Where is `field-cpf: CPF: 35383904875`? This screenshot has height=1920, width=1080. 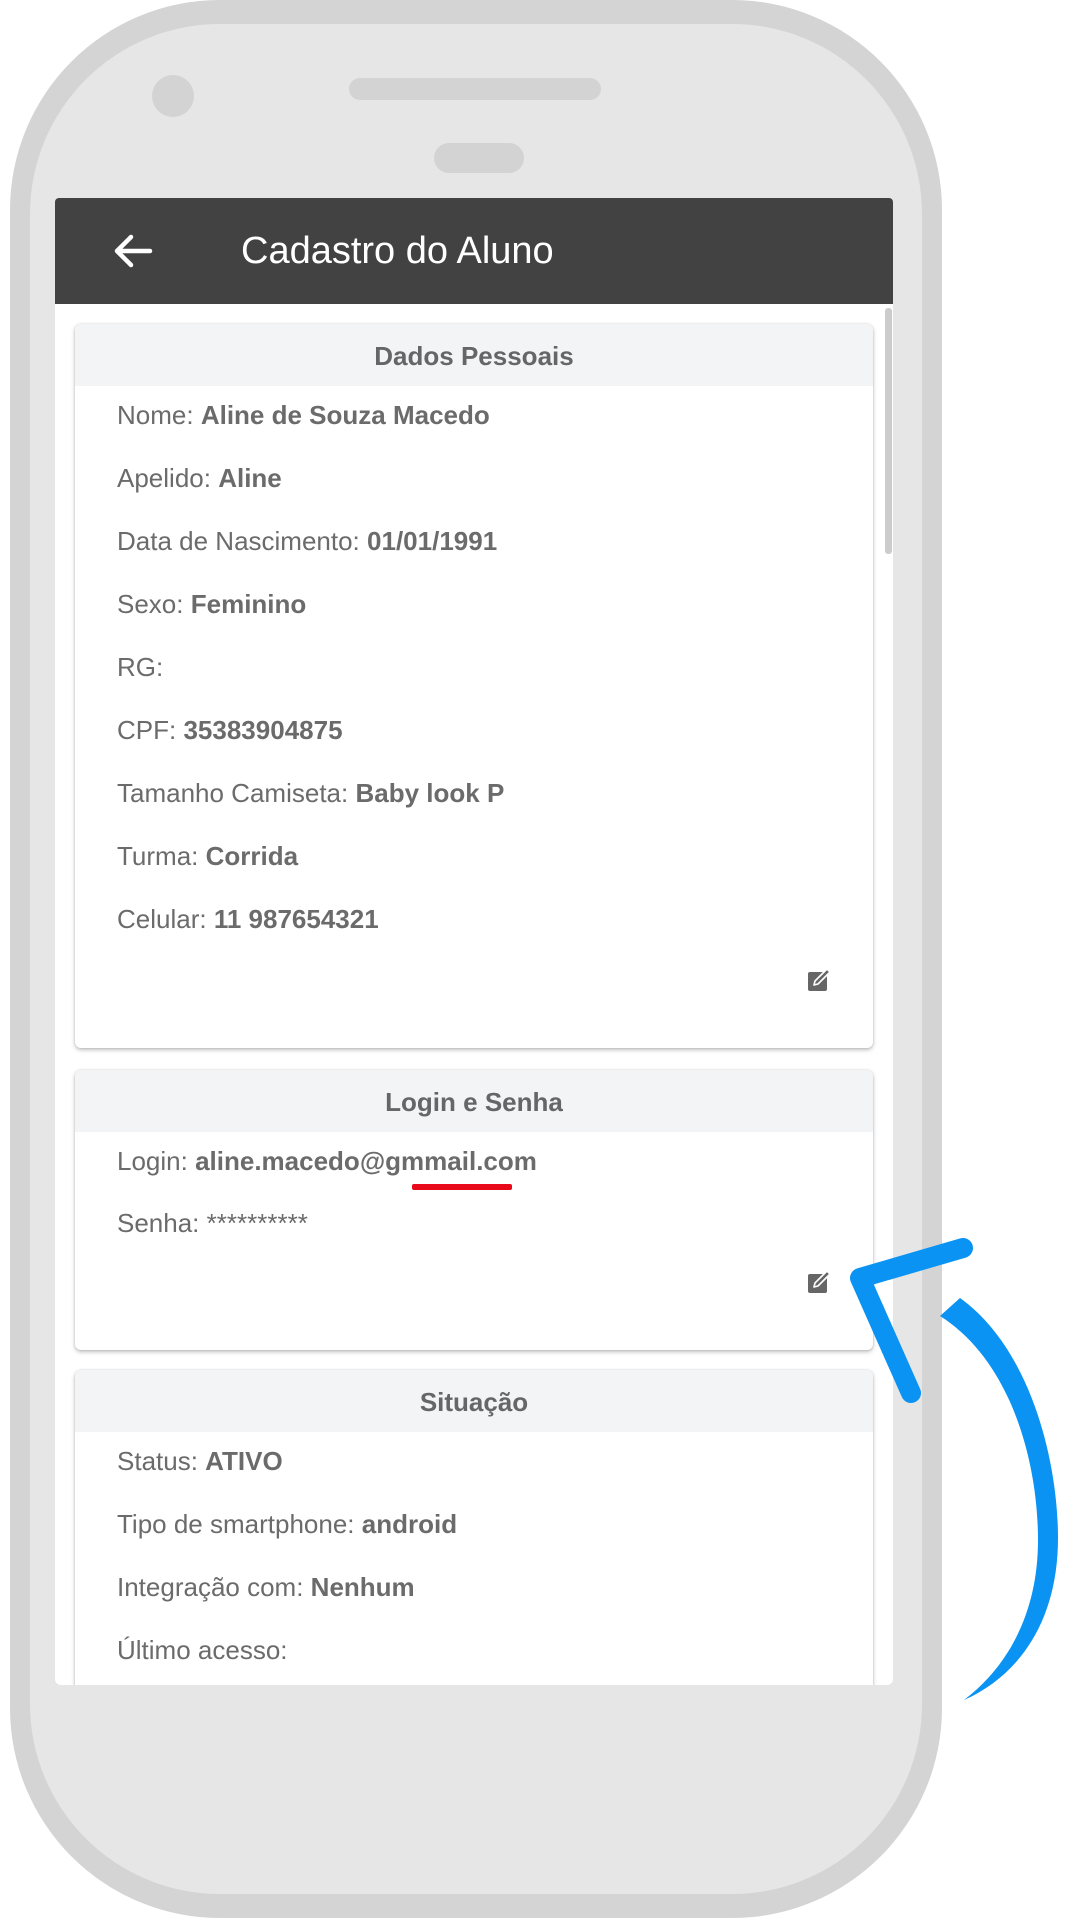 field-cpf: CPF: 35383904875 is located at coordinates (230, 730).